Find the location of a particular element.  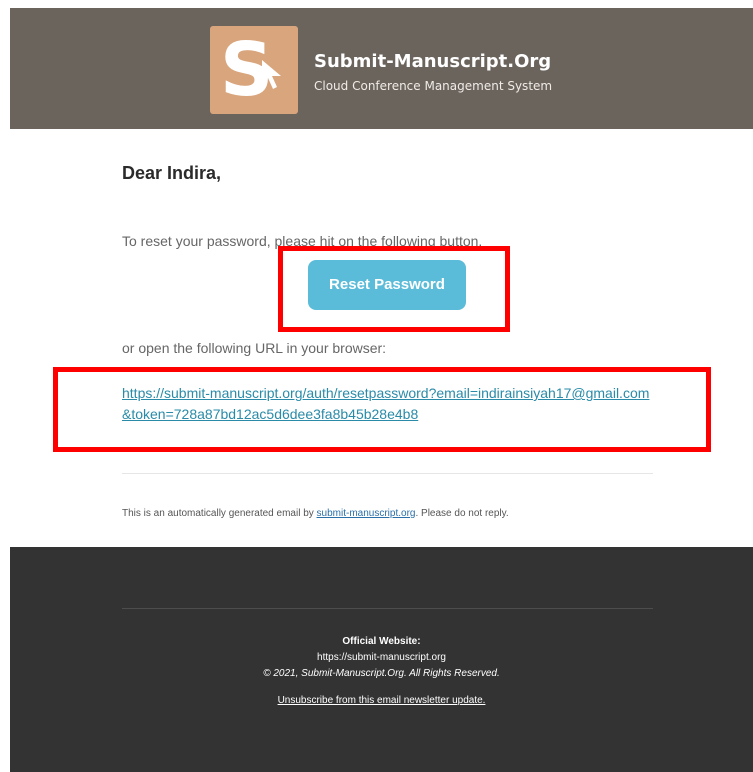

footer-url: https://submit-manuscript.org is located at coordinates (381, 657).